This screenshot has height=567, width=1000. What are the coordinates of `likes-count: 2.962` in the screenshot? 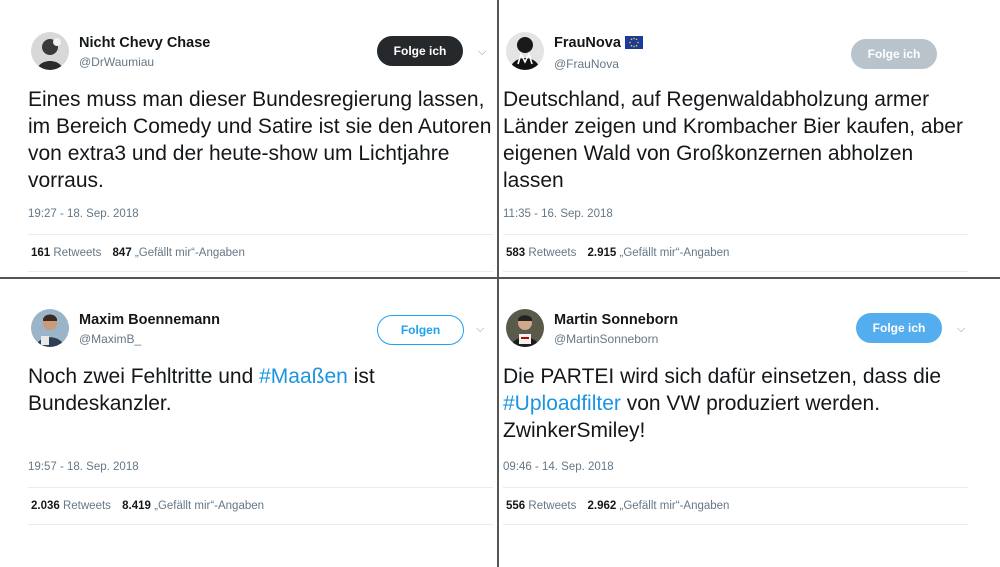 It's located at (602, 506).